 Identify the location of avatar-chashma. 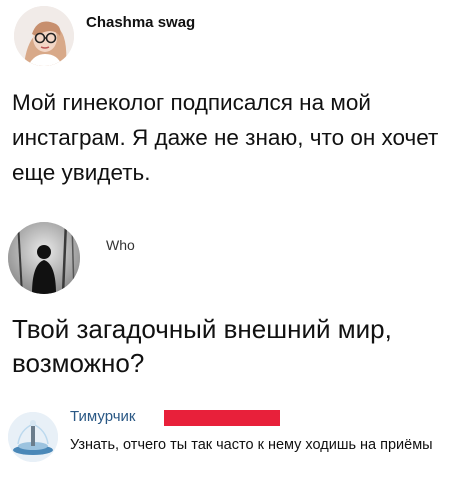
(44, 36).